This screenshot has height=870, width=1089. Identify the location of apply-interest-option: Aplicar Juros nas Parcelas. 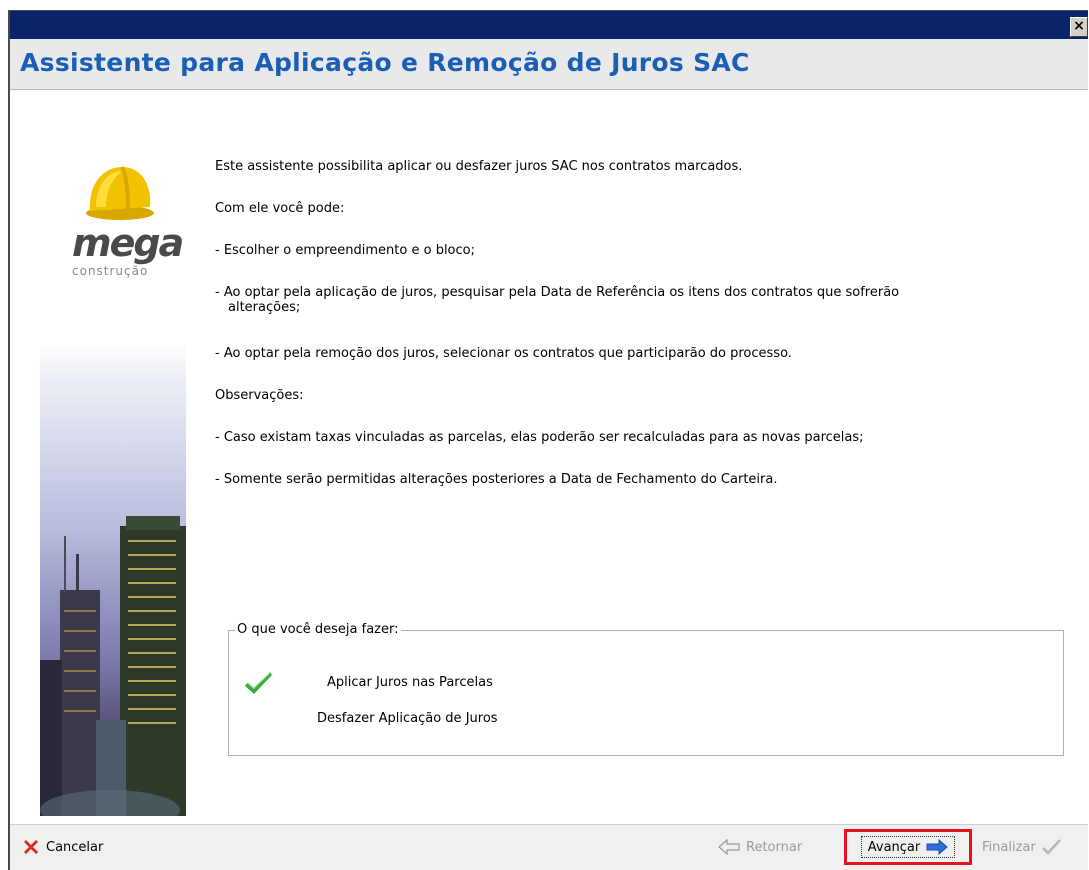
(410, 683).